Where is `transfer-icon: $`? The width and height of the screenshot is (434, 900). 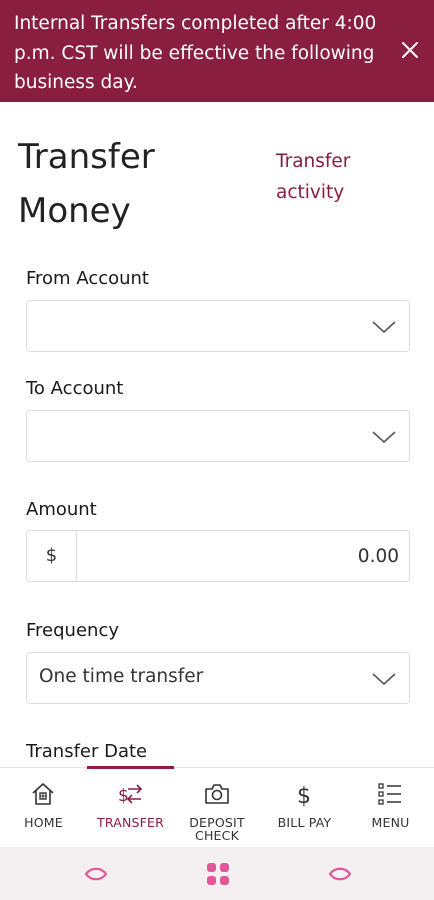
transfer-icon: $ is located at coordinates (130, 795).